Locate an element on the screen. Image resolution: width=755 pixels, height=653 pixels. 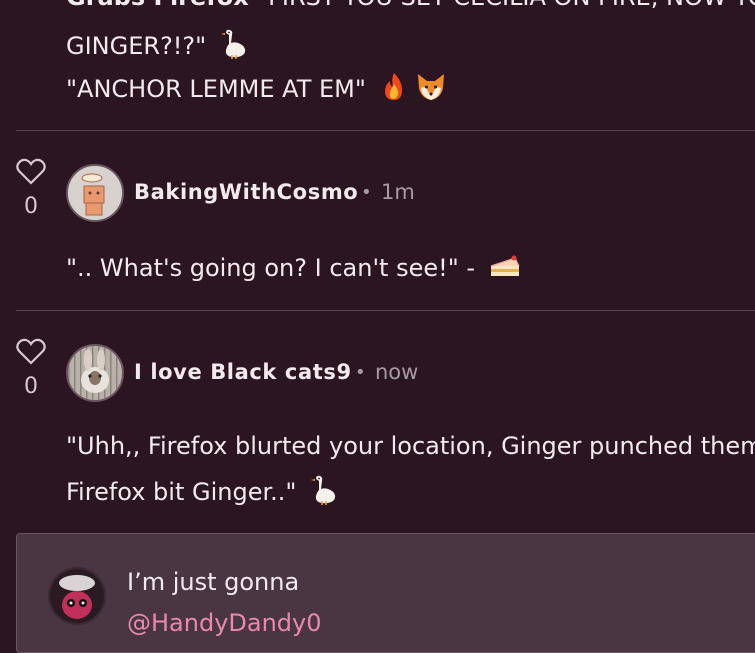
username: BakingWithCosmo is located at coordinates (246, 192).